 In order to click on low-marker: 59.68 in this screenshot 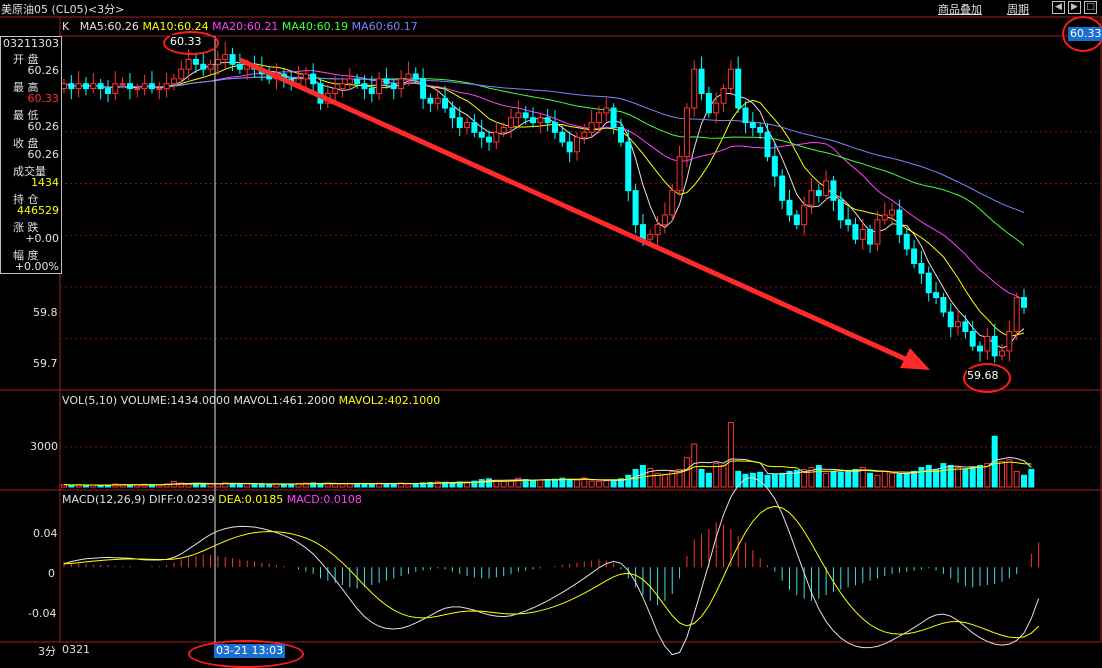, I will do `click(983, 376)`.